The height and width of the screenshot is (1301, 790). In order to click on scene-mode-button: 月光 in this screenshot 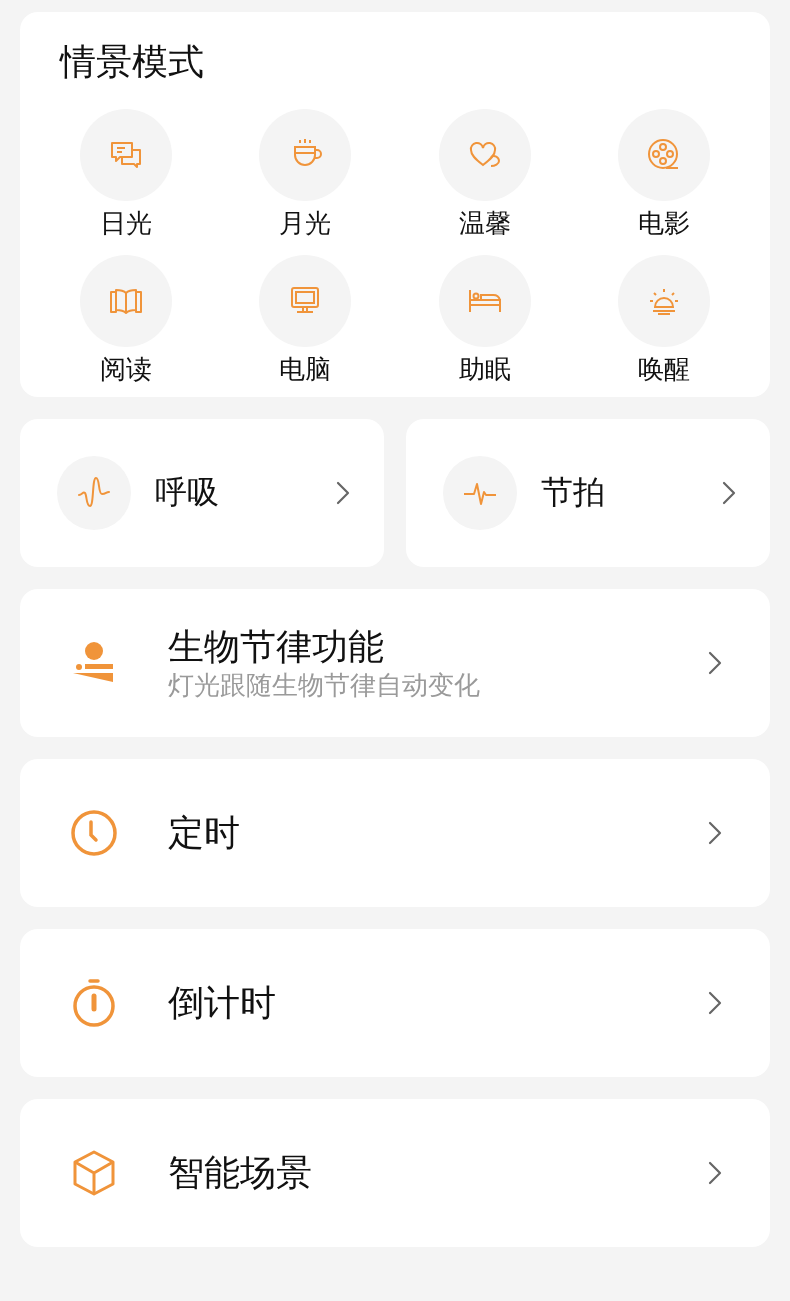, I will do `click(305, 175)`.